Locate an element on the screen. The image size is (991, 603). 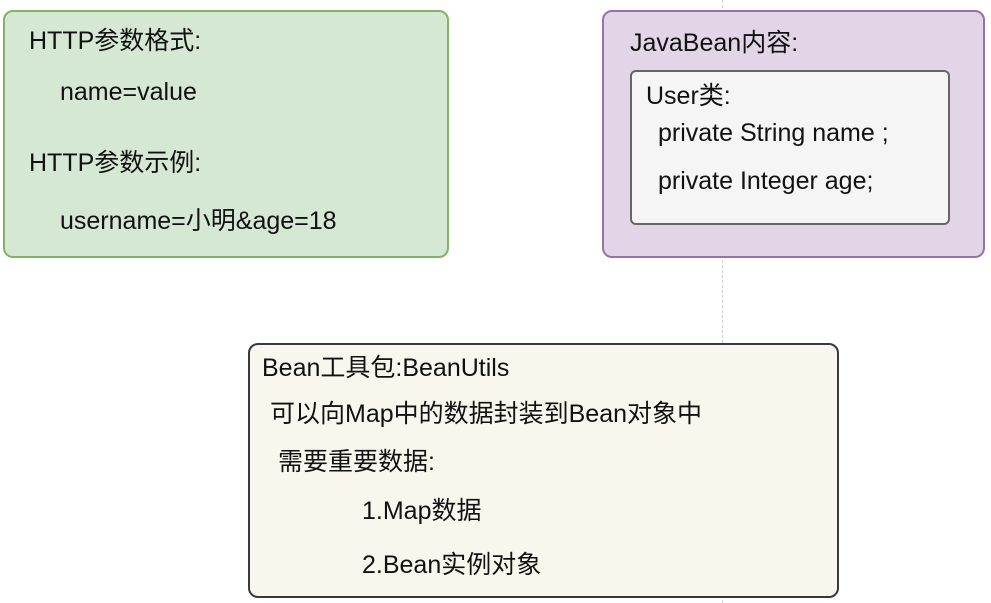
http-format-title: HTTP参数格式: is located at coordinates (115, 41).